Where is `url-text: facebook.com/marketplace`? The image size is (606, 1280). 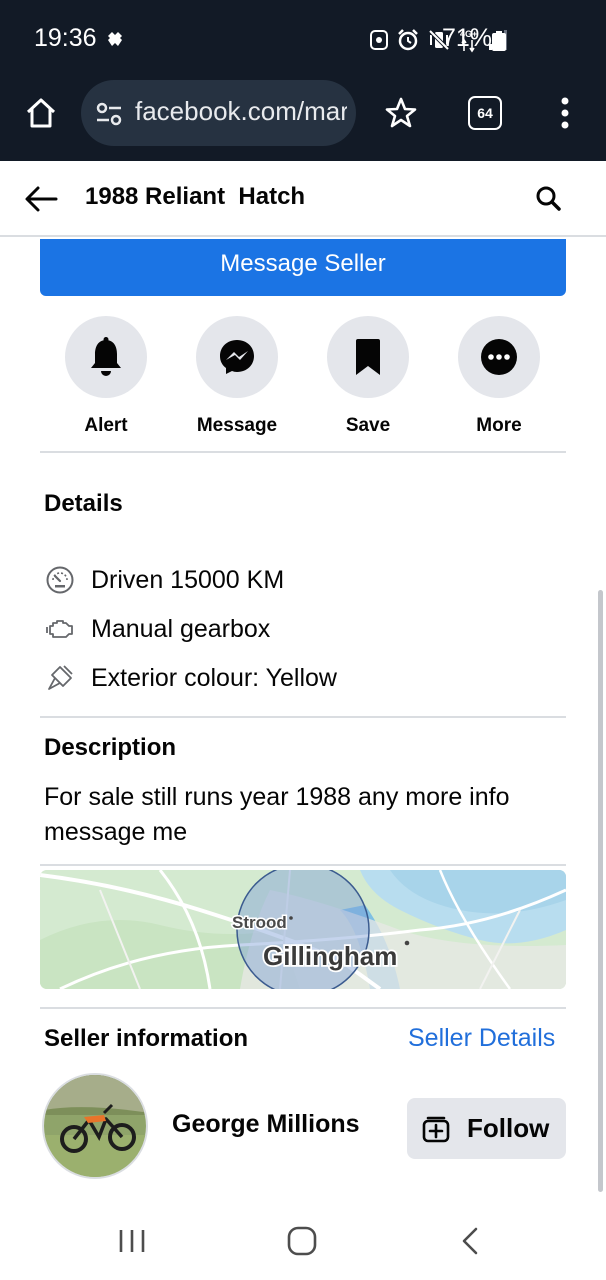 url-text: facebook.com/marketplace is located at coordinates (241, 111).